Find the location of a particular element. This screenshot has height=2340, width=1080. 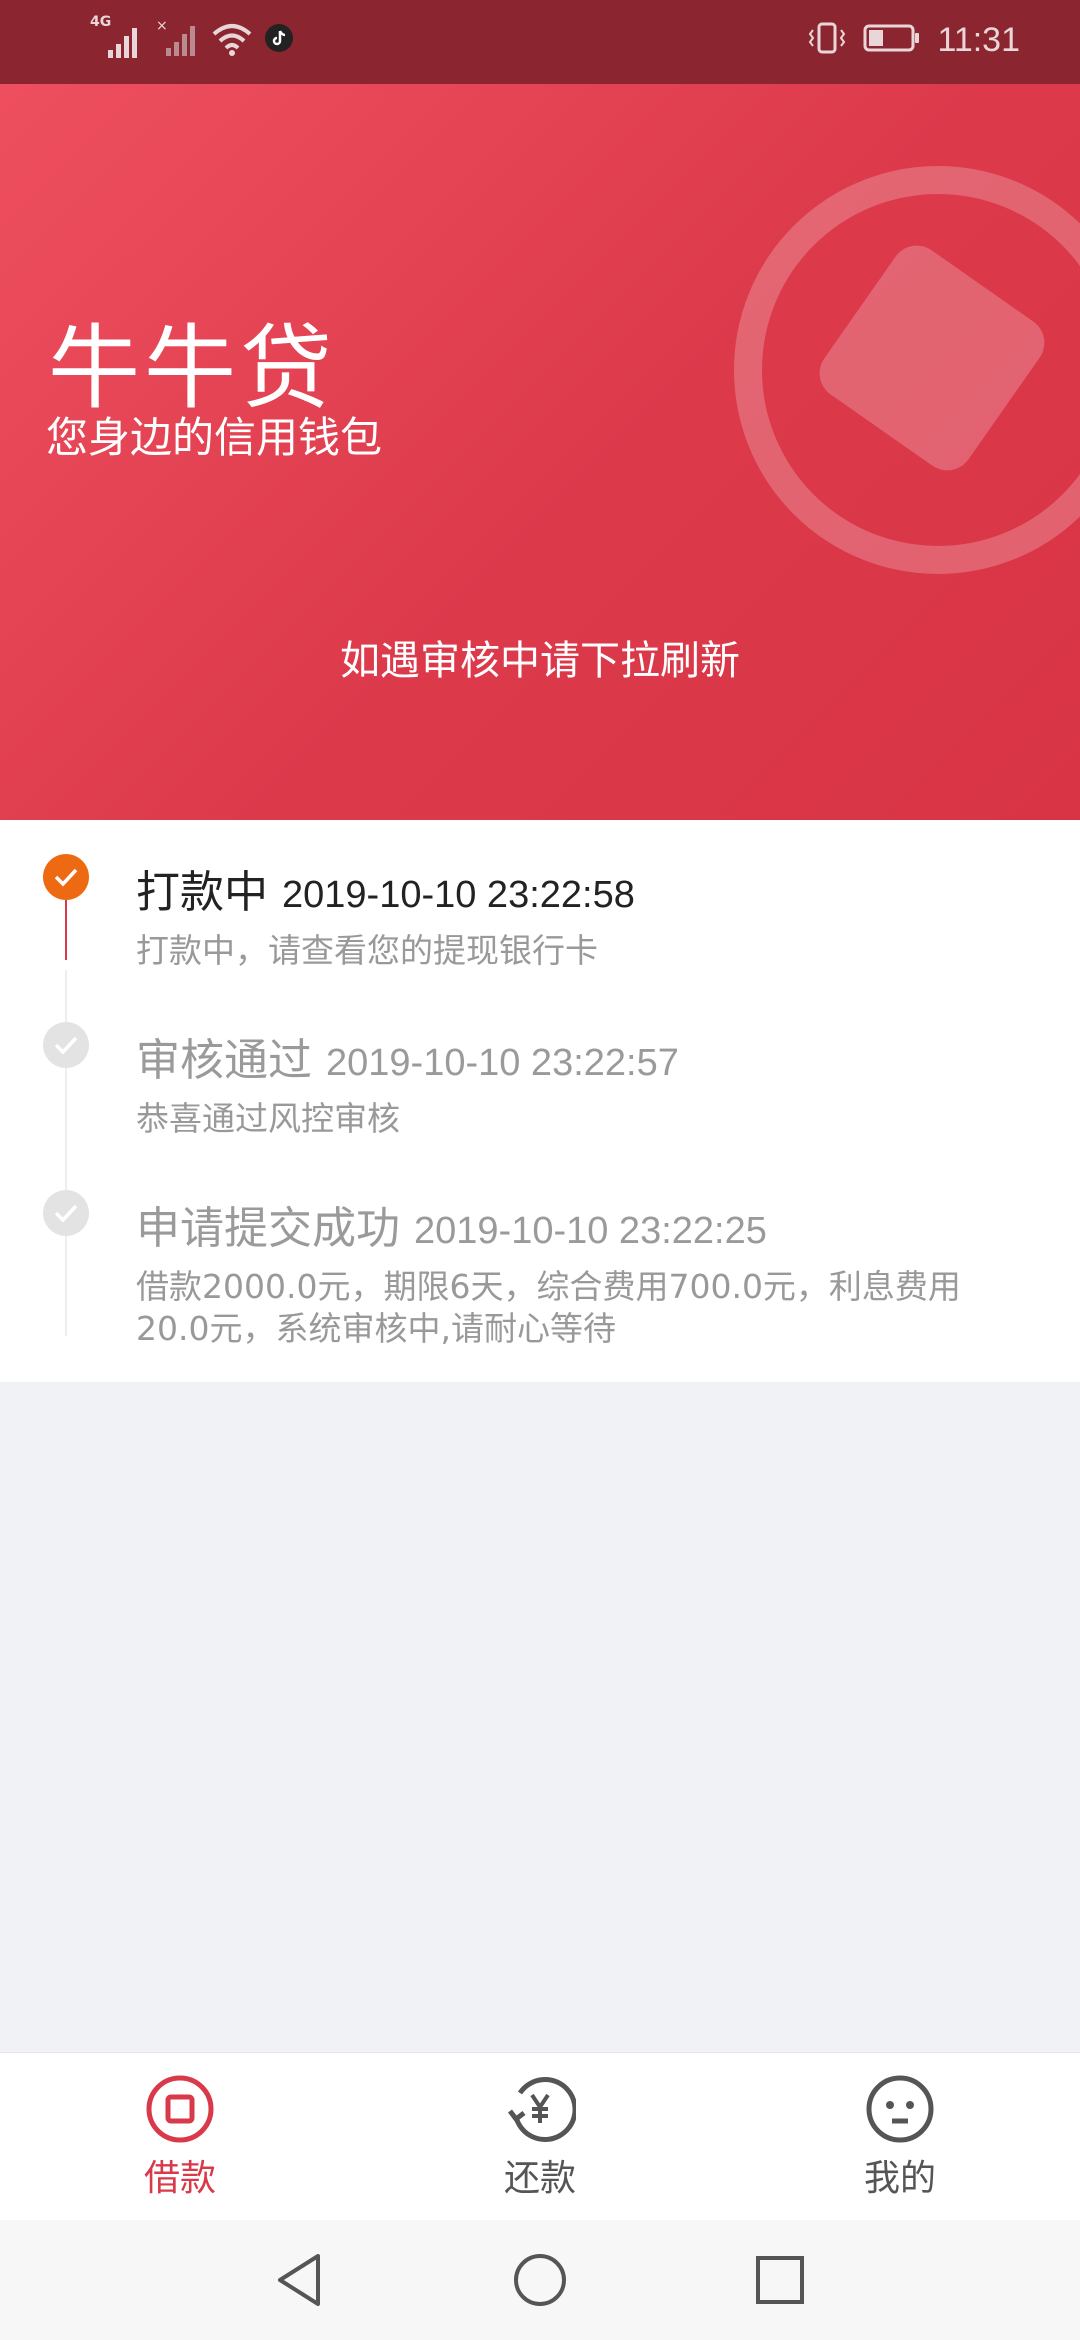

step-title-text: 打款中 is located at coordinates (202, 892).